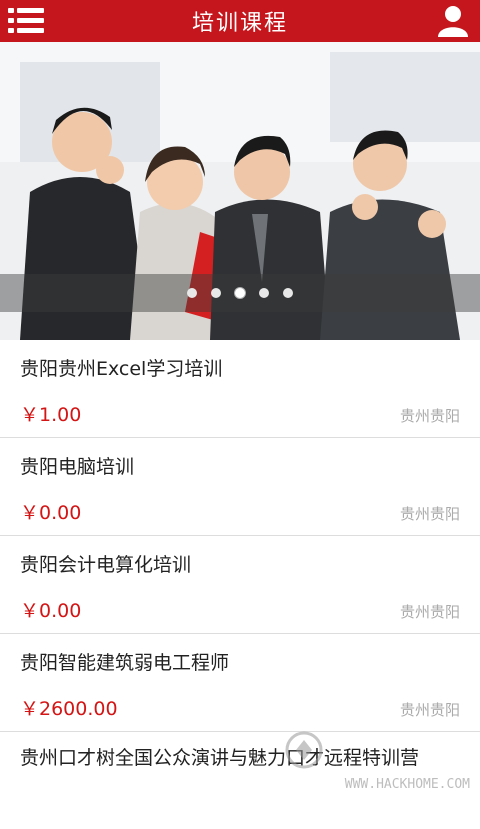 The image size is (480, 829). What do you see at coordinates (26, 21) in the screenshot?
I see `menu-icon` at bounding box center [26, 21].